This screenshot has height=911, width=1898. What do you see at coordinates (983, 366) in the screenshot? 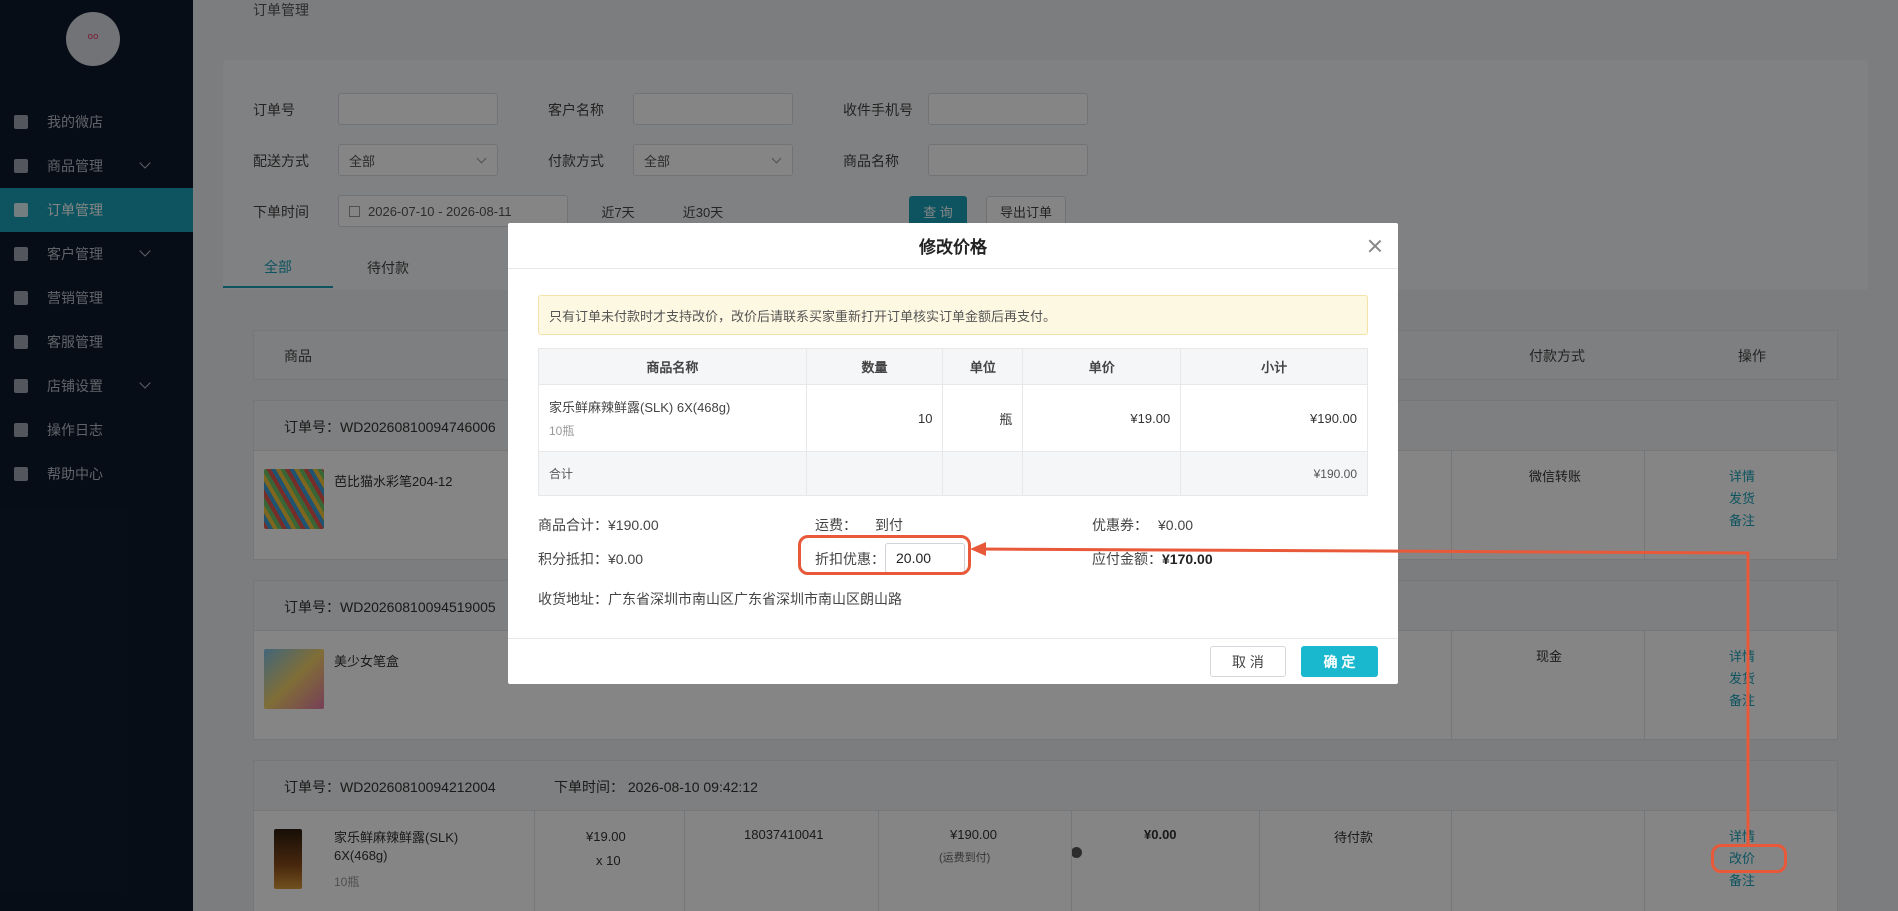
I see `col-unit: 单位` at bounding box center [983, 366].